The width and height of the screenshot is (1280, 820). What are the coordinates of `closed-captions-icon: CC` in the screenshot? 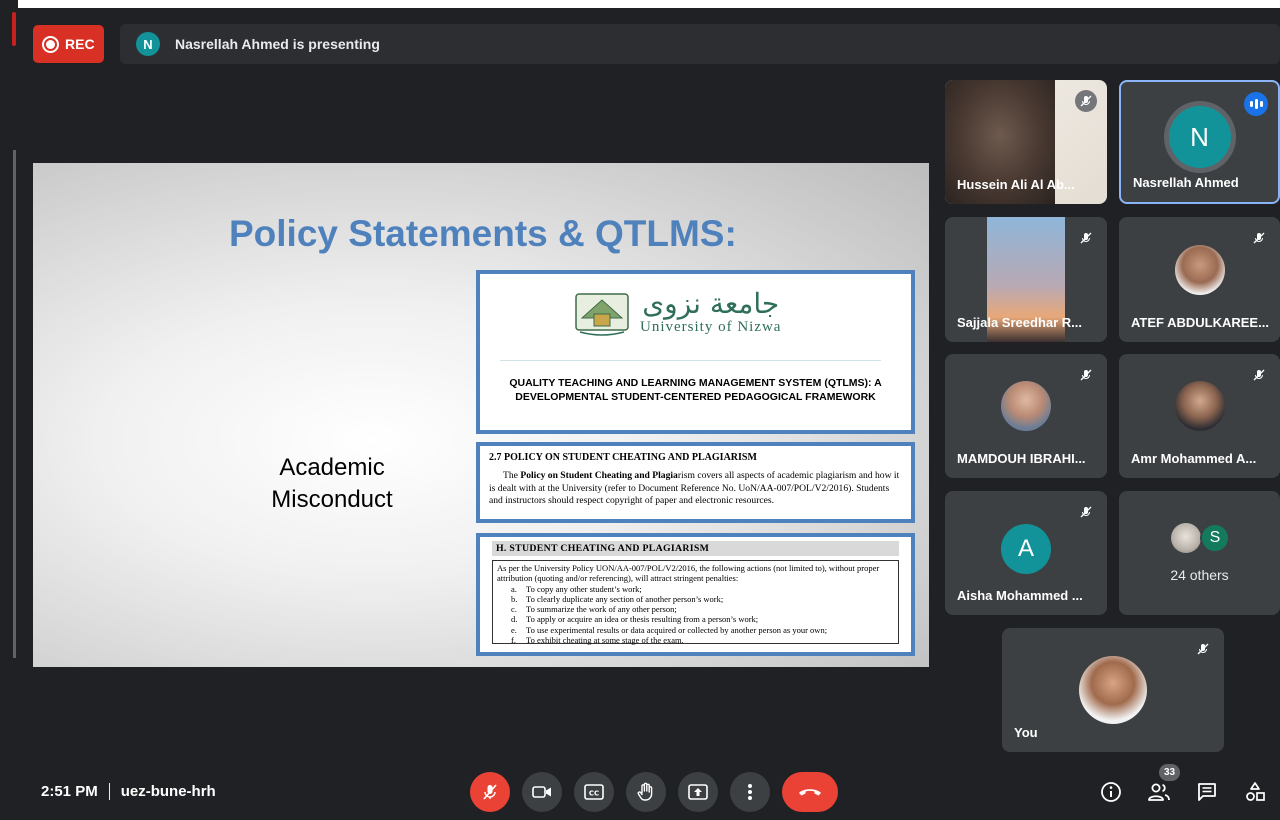 It's located at (594, 792).